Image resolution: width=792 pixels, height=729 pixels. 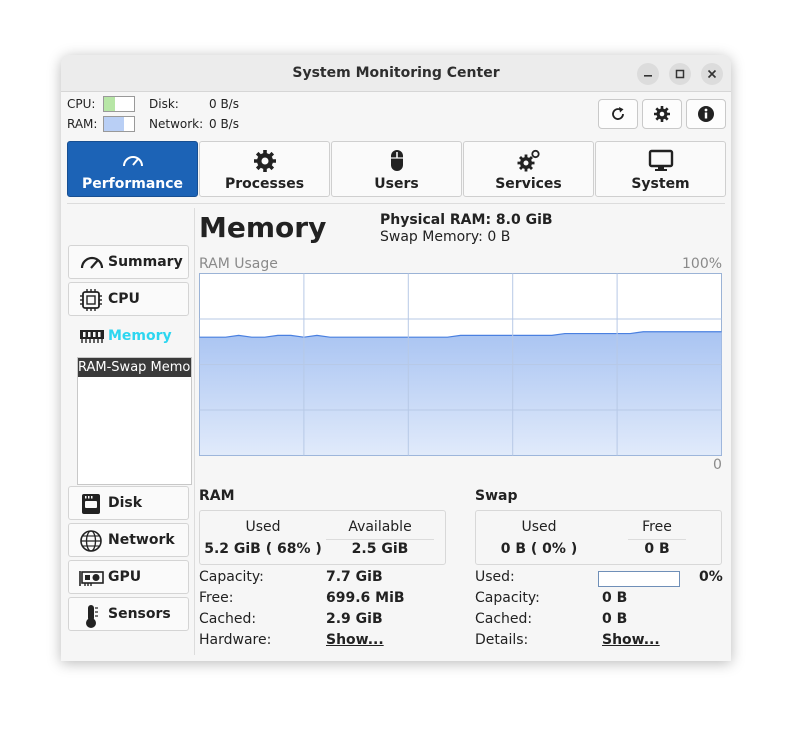 I want to click on ram-usage-area, so click(x=460, y=393).